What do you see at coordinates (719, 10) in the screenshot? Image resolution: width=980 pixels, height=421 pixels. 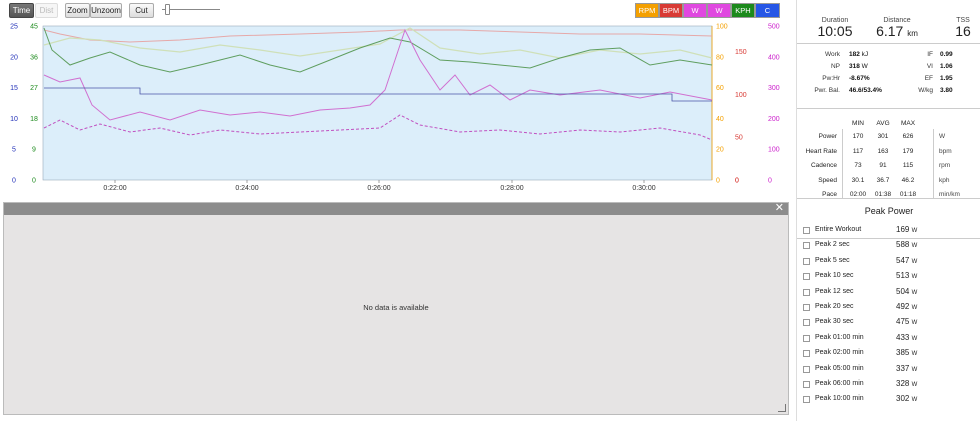 I see `channel-toggle-3: W` at bounding box center [719, 10].